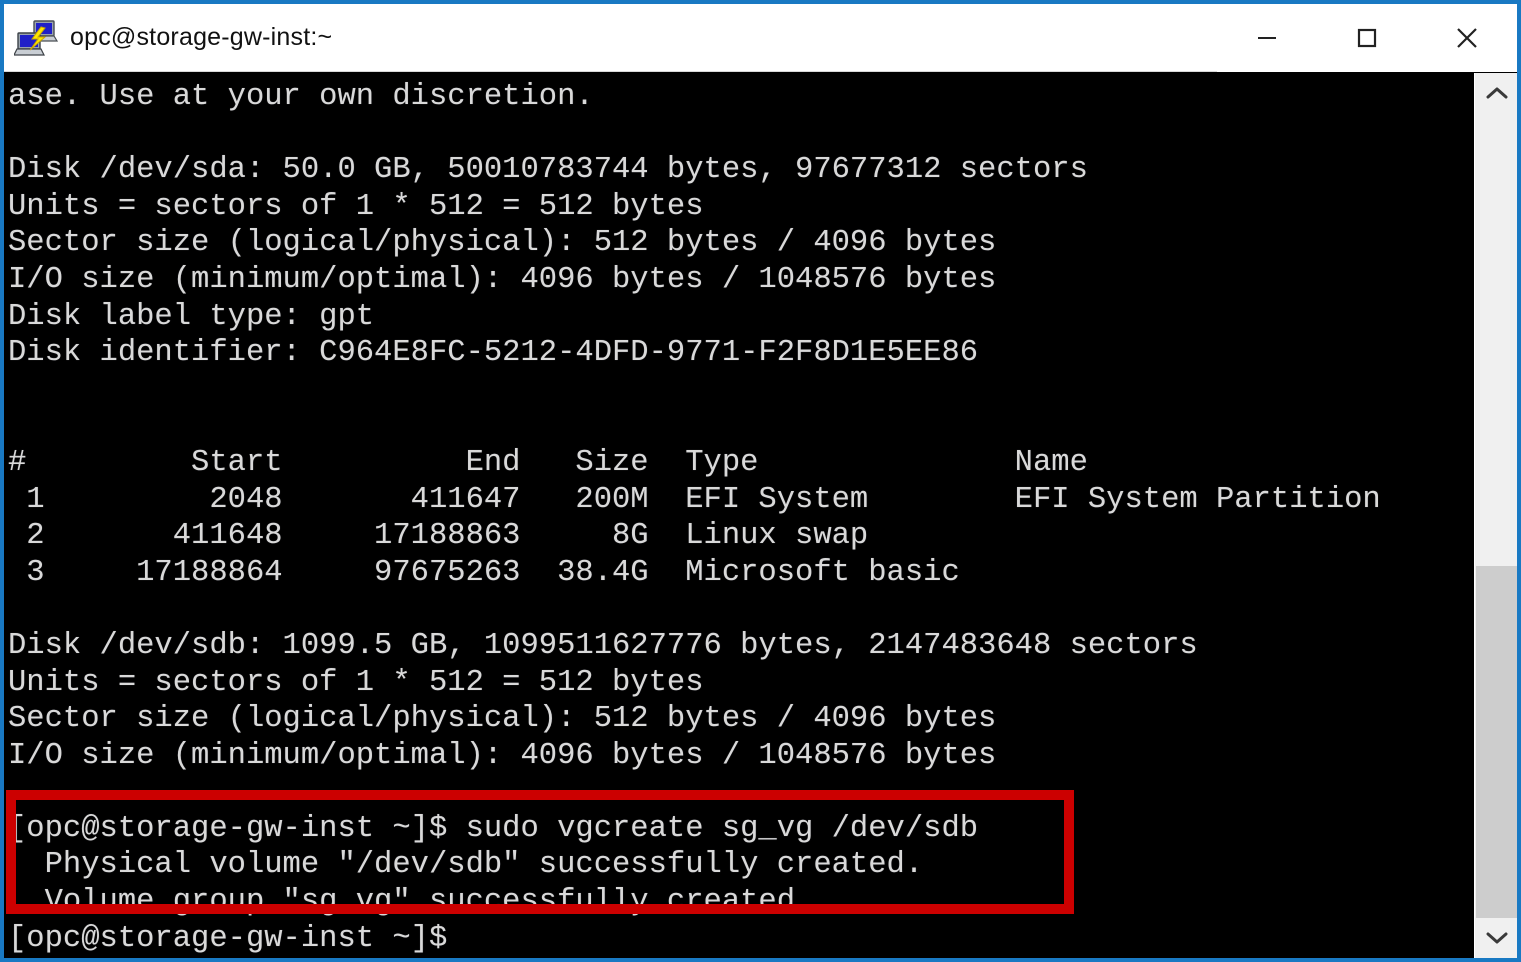  I want to click on terminal-scrollbar, so click(1495, 515).